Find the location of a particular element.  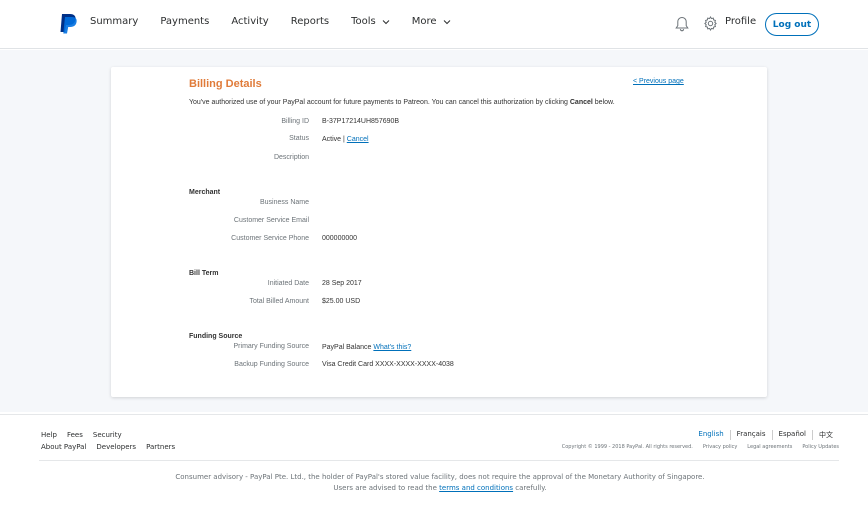

billing-id-value: B-37P17214UH857690B is located at coordinates (361, 121).